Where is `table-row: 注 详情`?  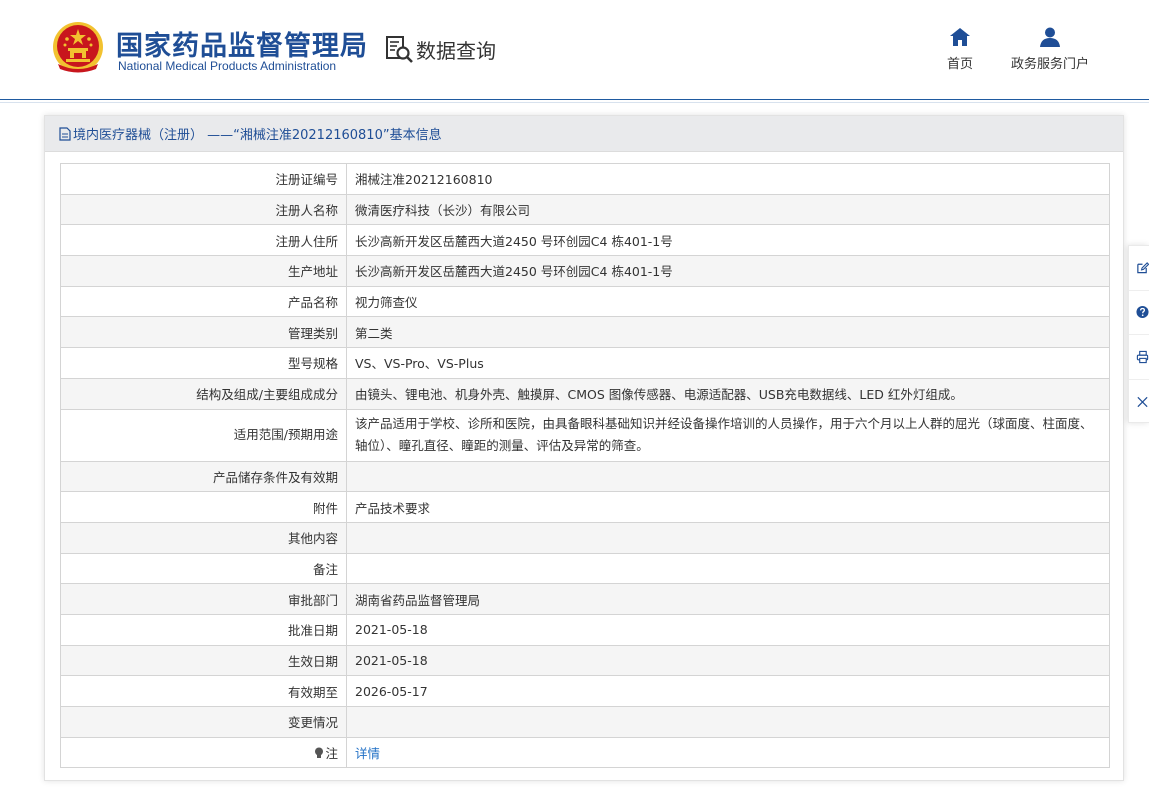
table-row: 注 详情 is located at coordinates (585, 752).